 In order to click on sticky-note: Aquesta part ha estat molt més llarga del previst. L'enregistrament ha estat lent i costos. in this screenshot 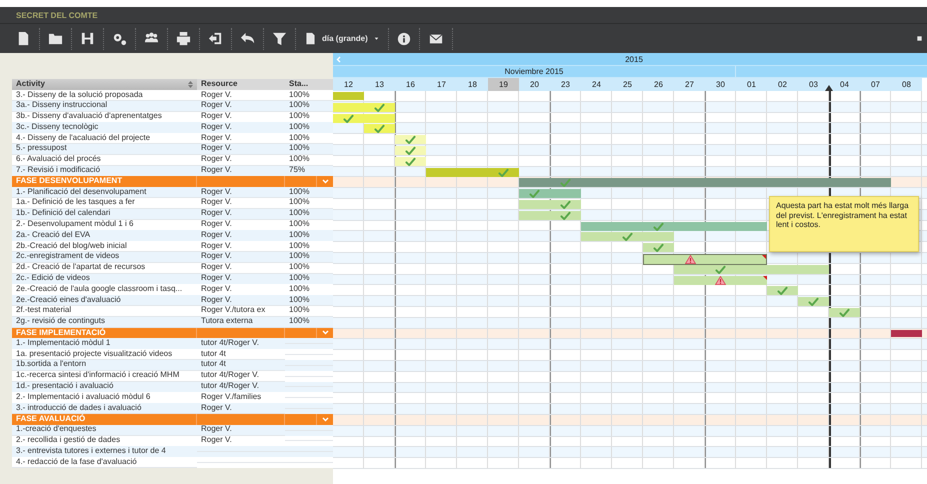, I will do `click(844, 224)`.